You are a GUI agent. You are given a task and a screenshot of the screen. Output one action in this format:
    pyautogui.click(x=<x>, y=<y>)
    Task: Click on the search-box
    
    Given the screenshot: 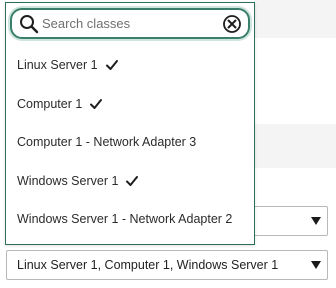 What is the action you would take?
    pyautogui.click(x=130, y=23)
    